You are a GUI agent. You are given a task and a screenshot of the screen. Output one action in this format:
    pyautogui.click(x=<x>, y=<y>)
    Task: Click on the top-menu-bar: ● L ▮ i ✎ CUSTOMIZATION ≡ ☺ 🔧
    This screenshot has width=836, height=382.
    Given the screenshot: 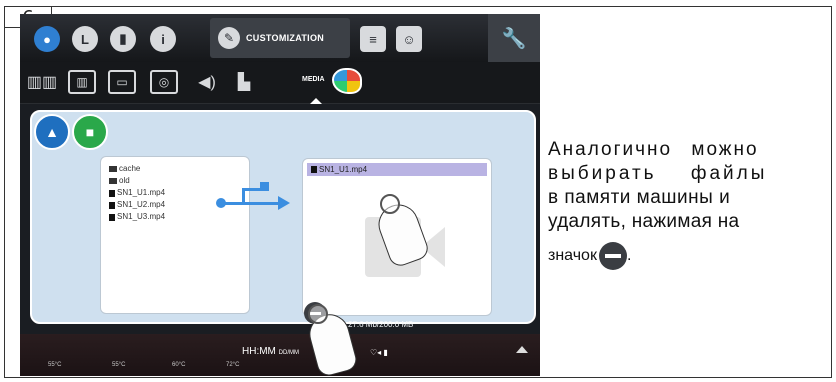 What is the action you would take?
    pyautogui.click(x=280, y=38)
    